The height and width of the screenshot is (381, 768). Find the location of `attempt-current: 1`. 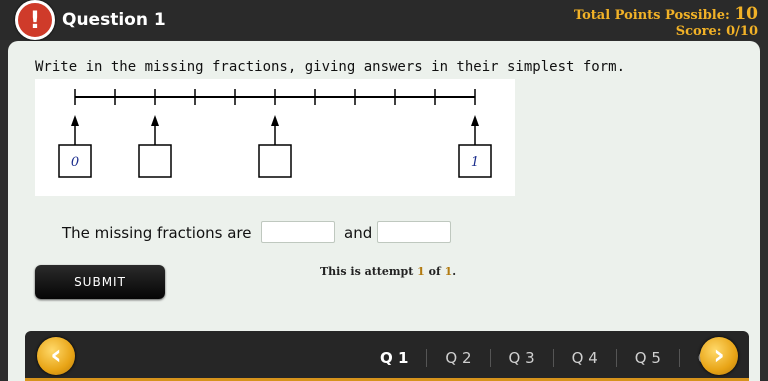

attempt-current: 1 is located at coordinates (421, 271).